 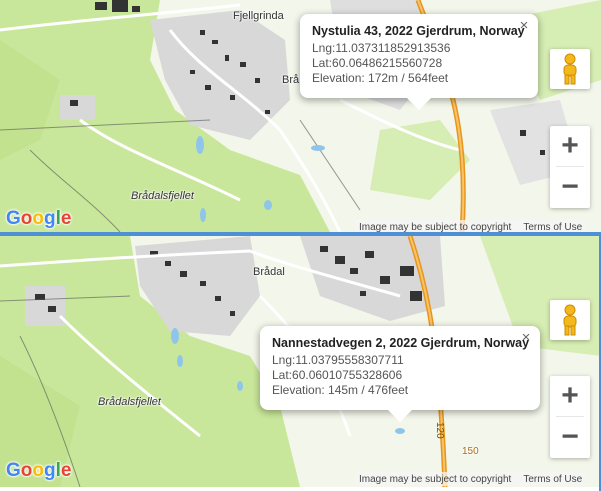 I want to click on info-longitude: Lng:11.037311852913536, so click(x=381, y=48).